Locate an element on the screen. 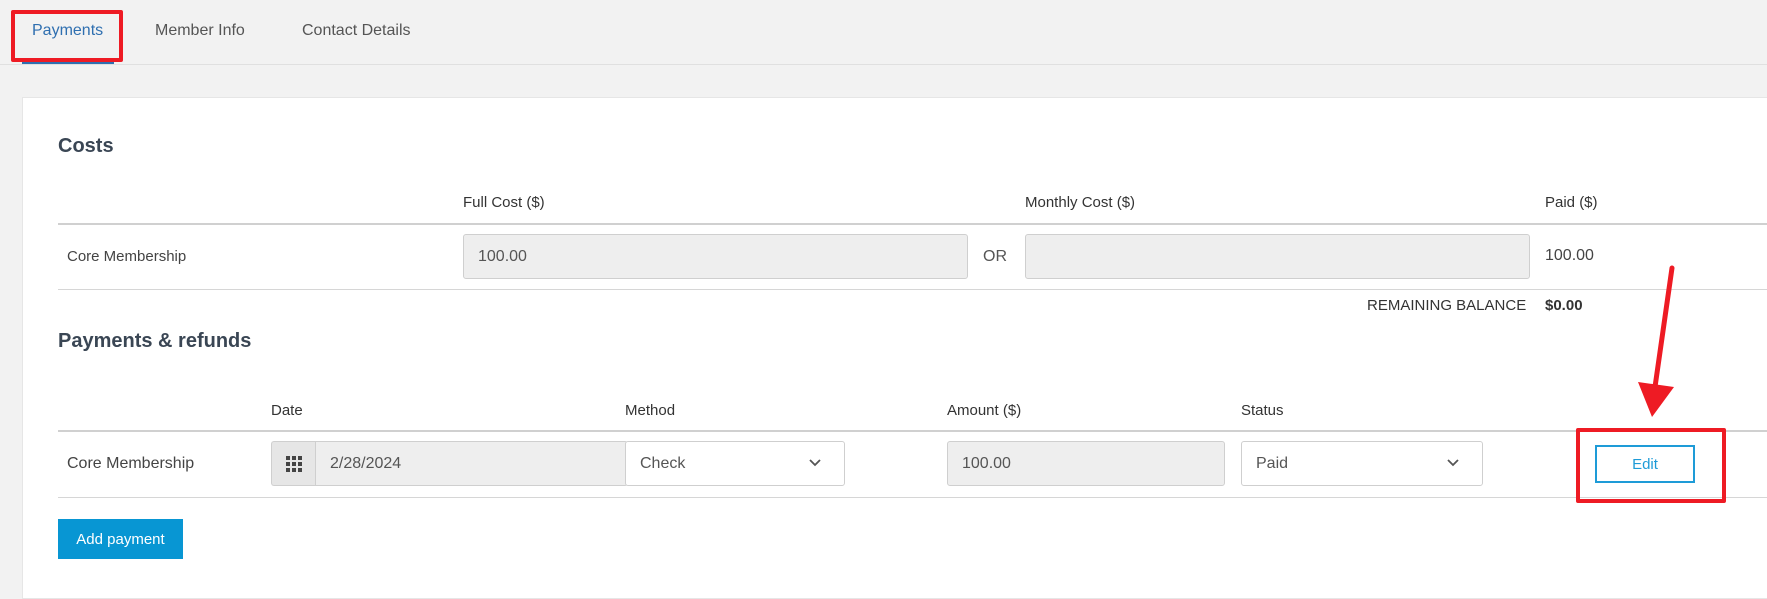  full-cost-header: Full Cost ($) is located at coordinates (504, 202).